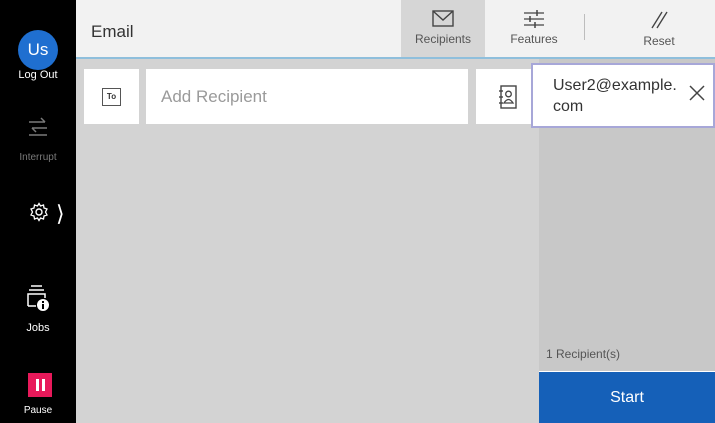 This screenshot has width=715, height=423. What do you see at coordinates (112, 31) in the screenshot?
I see `page-title: Email` at bounding box center [112, 31].